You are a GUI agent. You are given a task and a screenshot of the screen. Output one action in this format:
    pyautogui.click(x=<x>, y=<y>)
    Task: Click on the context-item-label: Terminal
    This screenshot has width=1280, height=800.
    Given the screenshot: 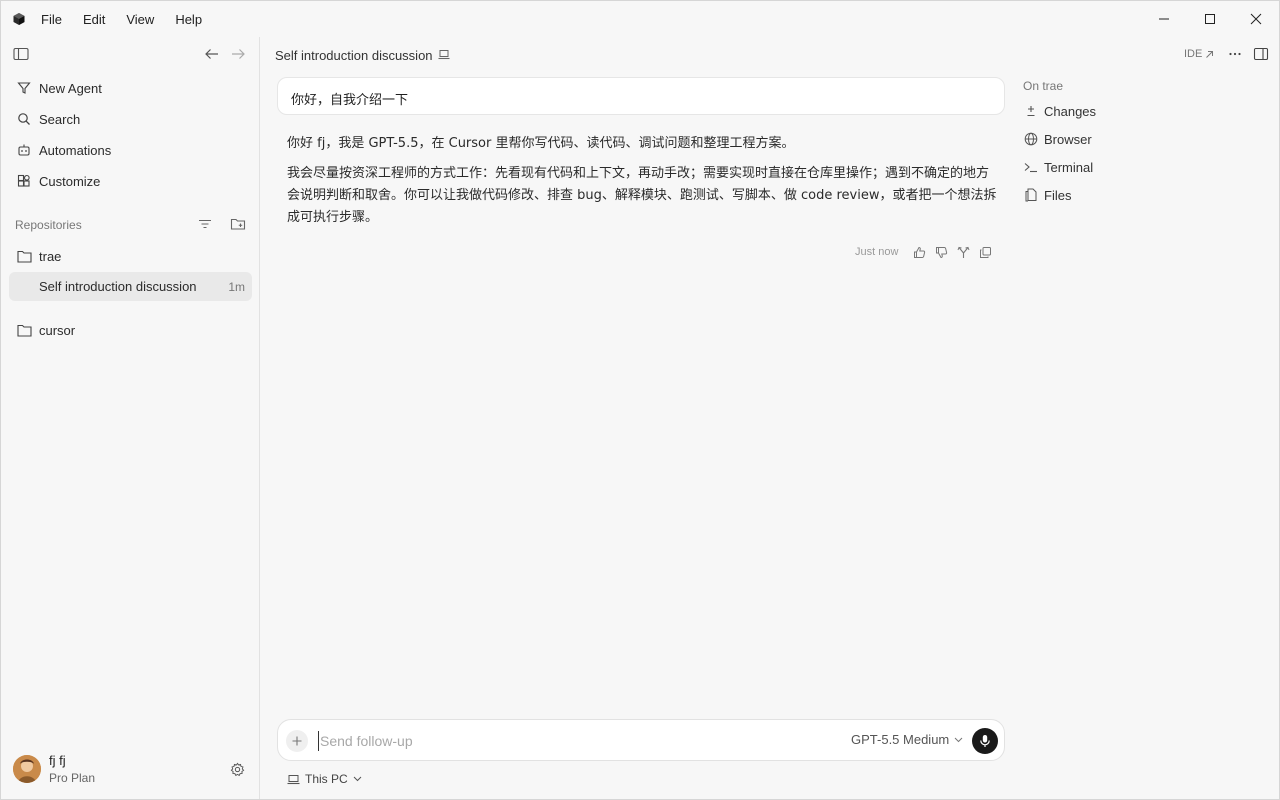 What is the action you would take?
    pyautogui.click(x=1069, y=167)
    